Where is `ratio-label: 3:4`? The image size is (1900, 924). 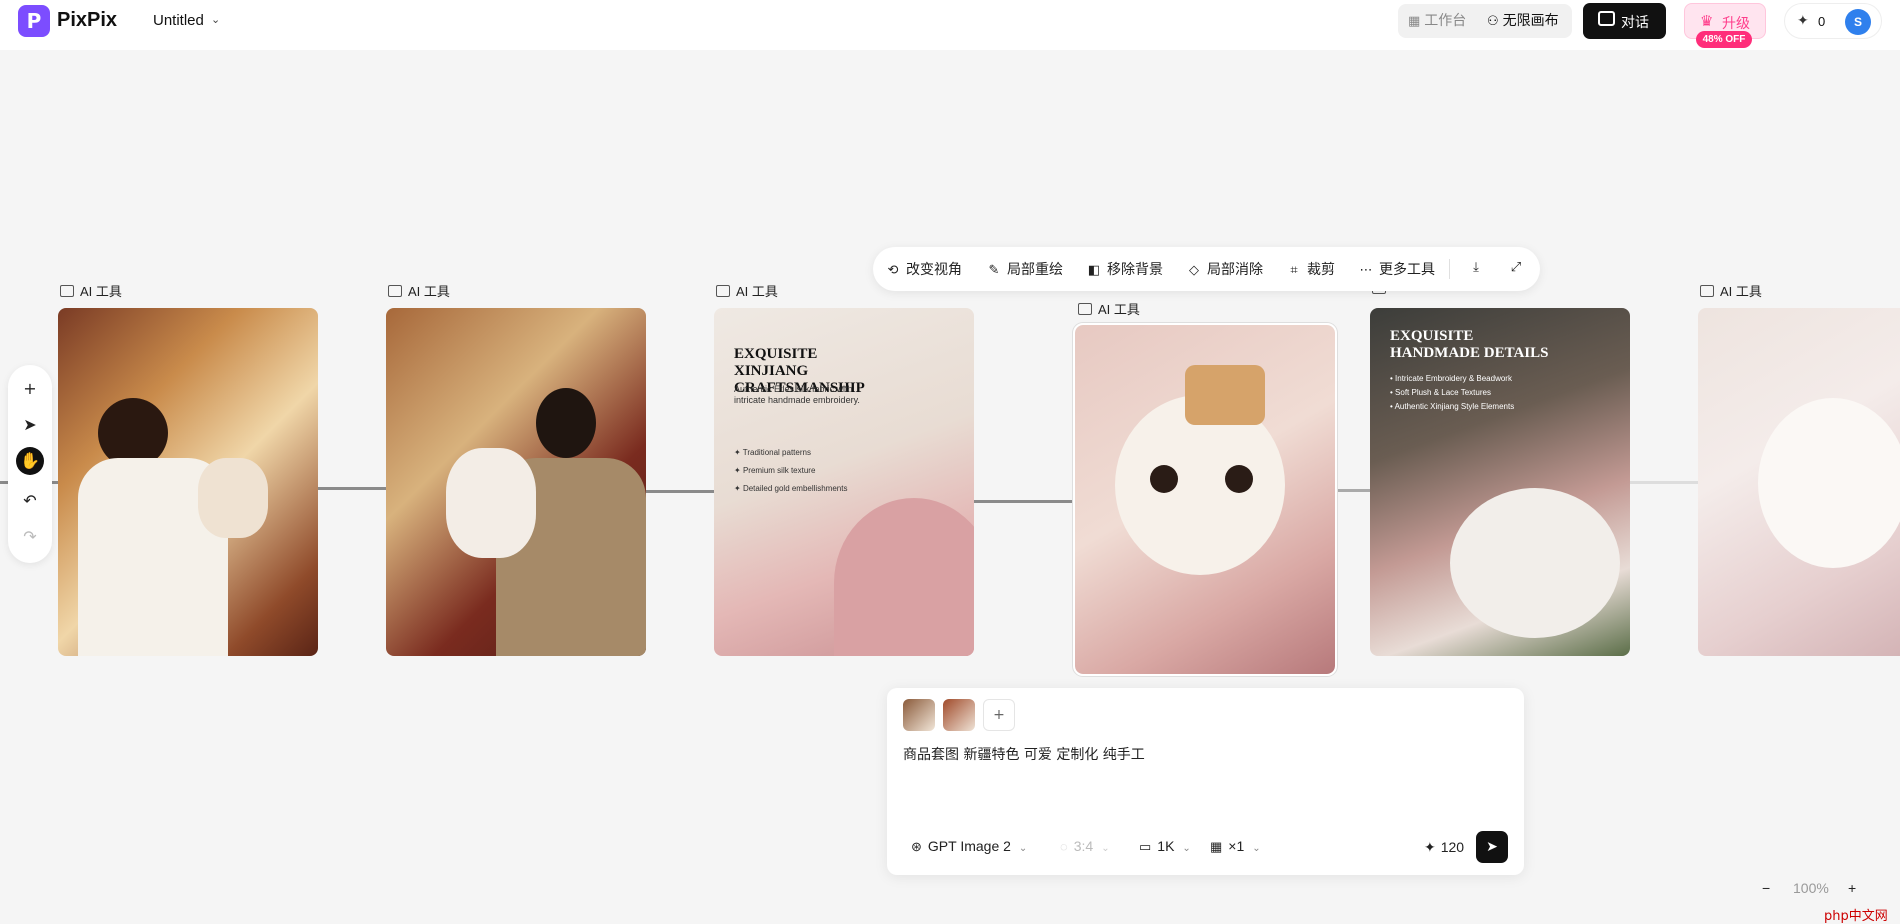
ratio-label: 3:4 is located at coordinates (1083, 846).